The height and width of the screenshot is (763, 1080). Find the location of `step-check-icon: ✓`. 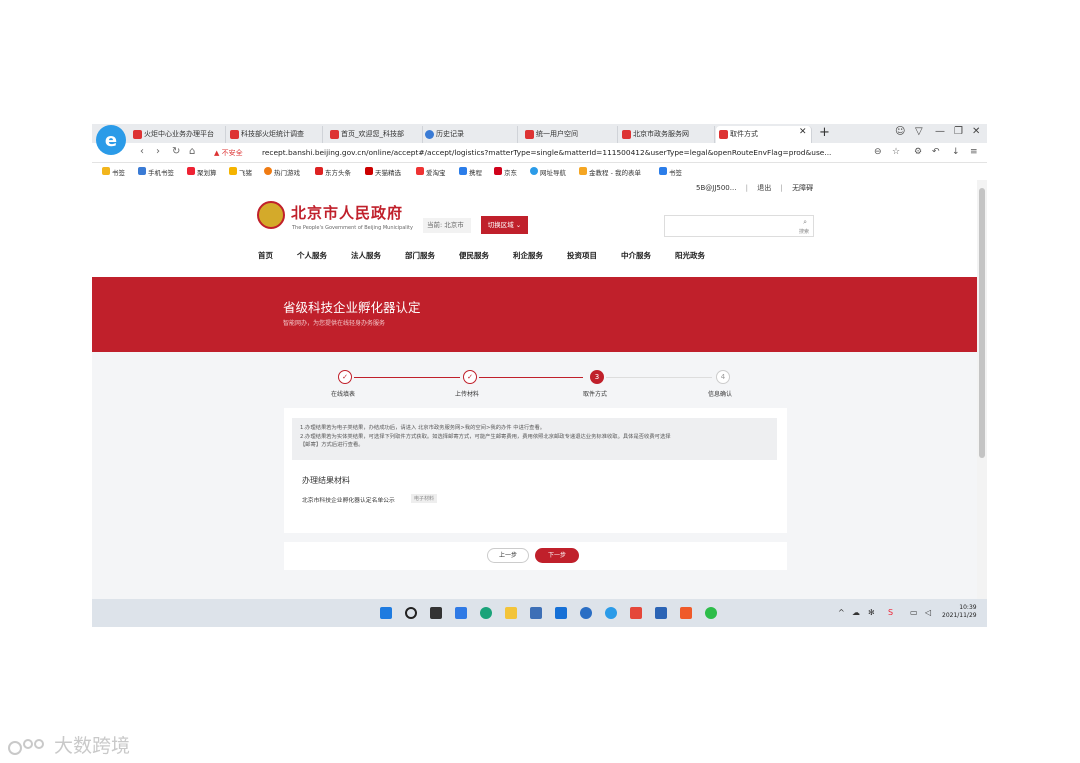

step-check-icon: ✓ is located at coordinates (345, 377).